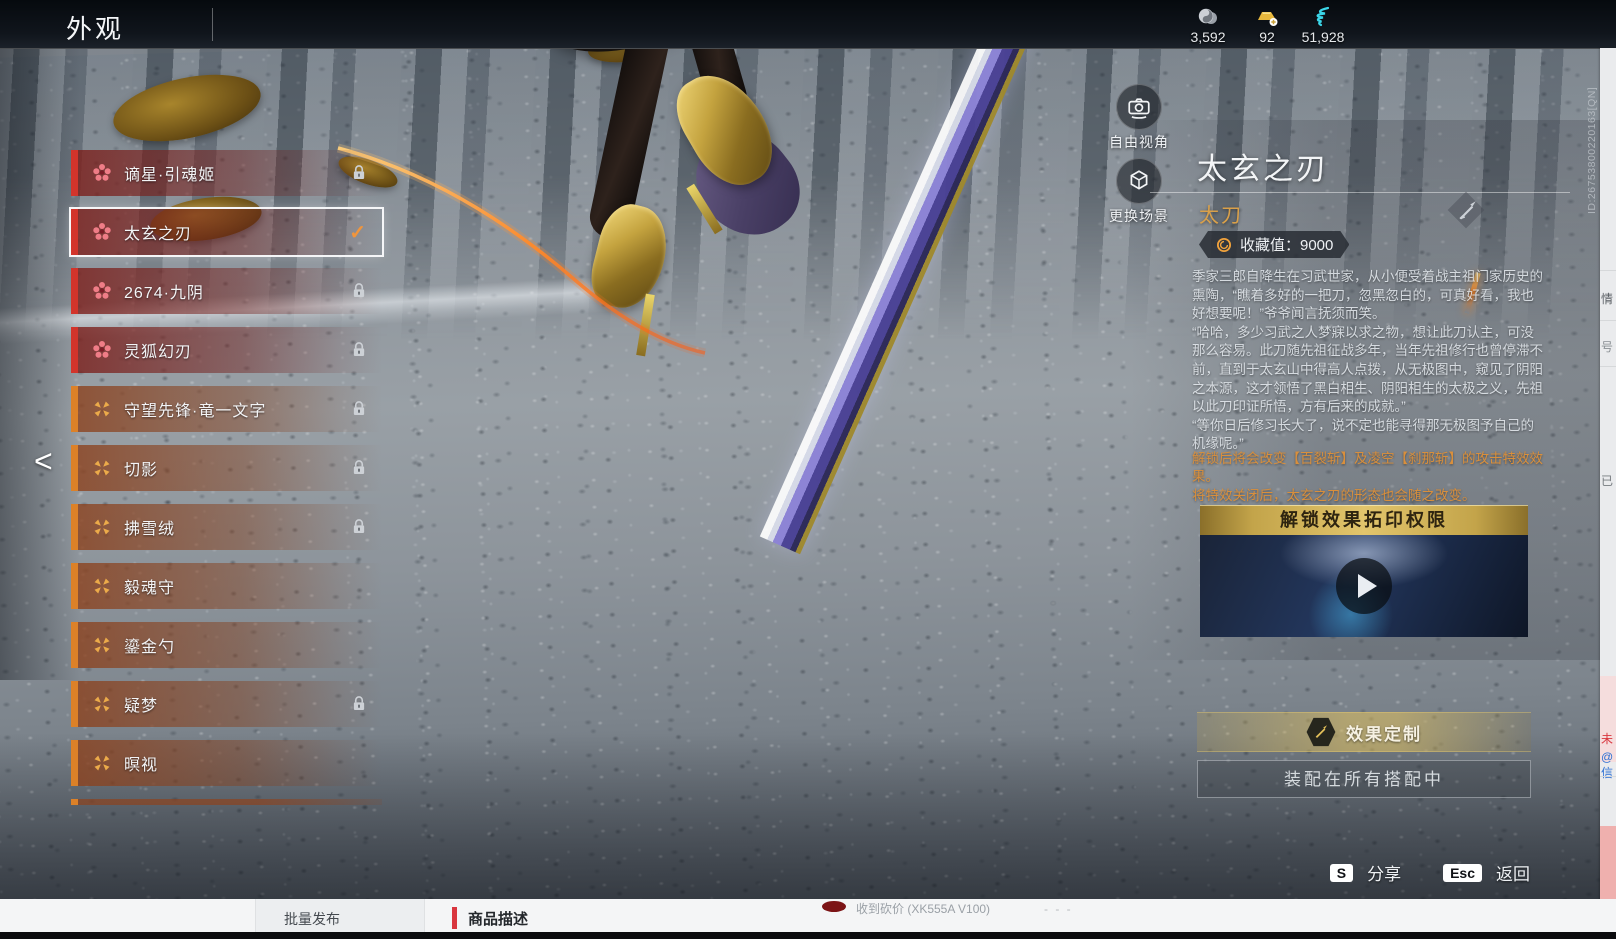 Image resolution: width=1616 pixels, height=939 pixels. Describe the element at coordinates (226, 704) in the screenshot. I see `skin-list-item: 疑梦 ✓` at that location.